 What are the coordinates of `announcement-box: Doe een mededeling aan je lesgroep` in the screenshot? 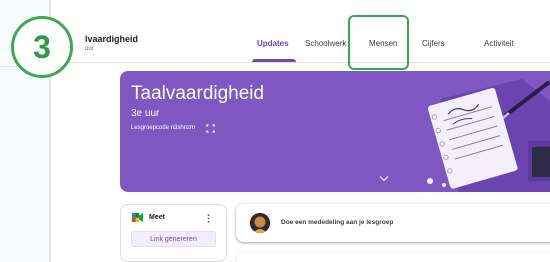 It's located at (393, 223).